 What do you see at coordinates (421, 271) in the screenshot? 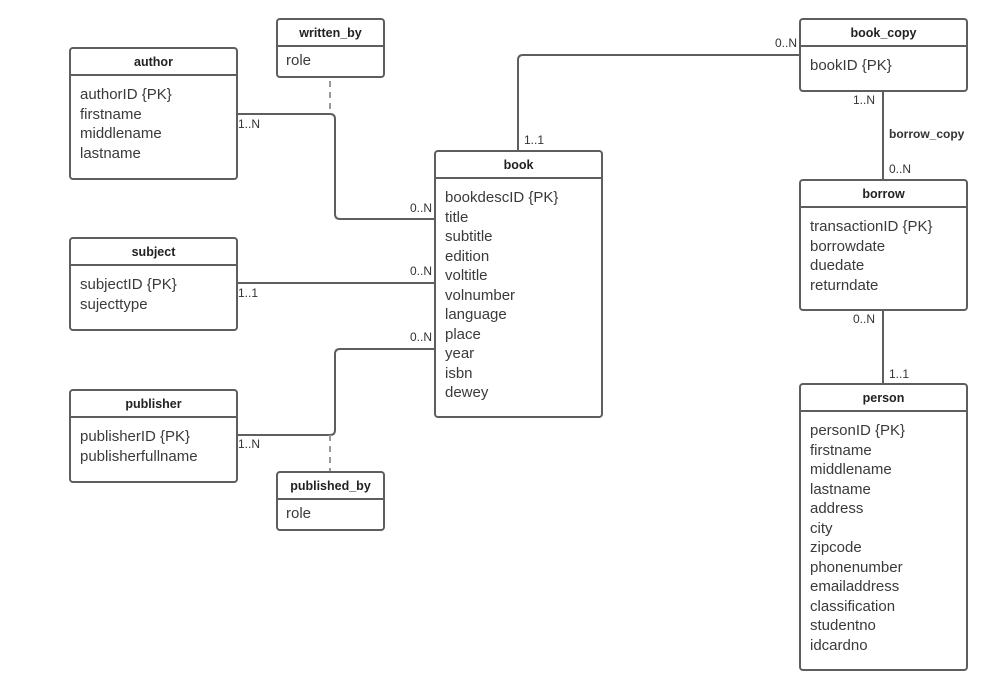
I see `cardinality-book-side-subject: 0..N` at bounding box center [421, 271].